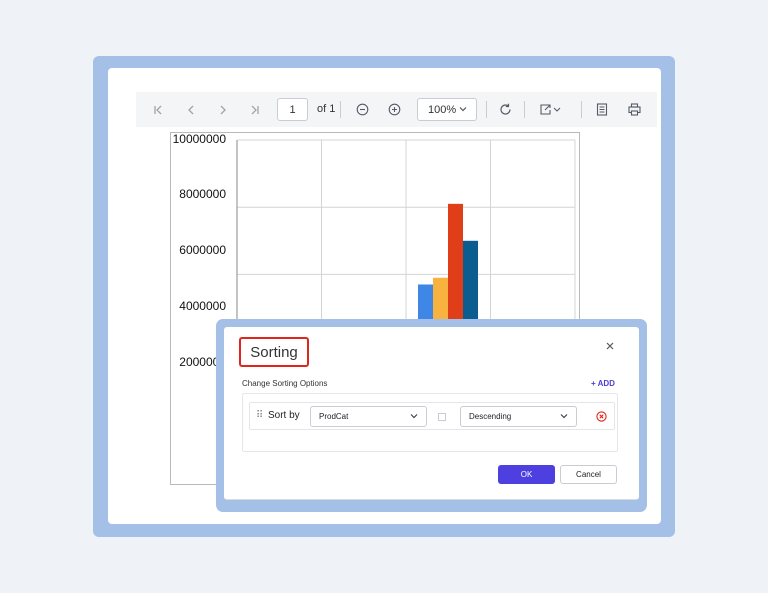 The image size is (768, 593). Describe the element at coordinates (490, 416) in the screenshot. I see `sort-order-value: Descending` at that location.